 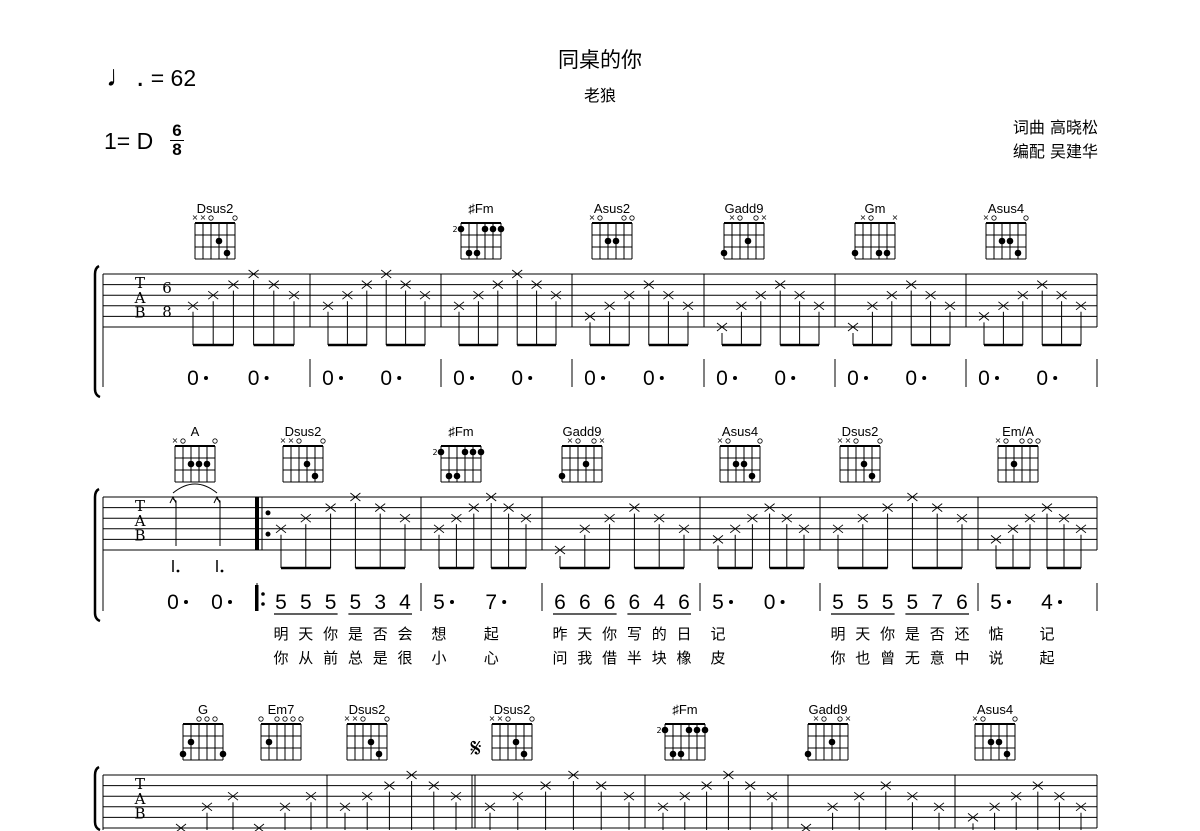 I want to click on lyric-char: 皮, so click(x=717, y=658).